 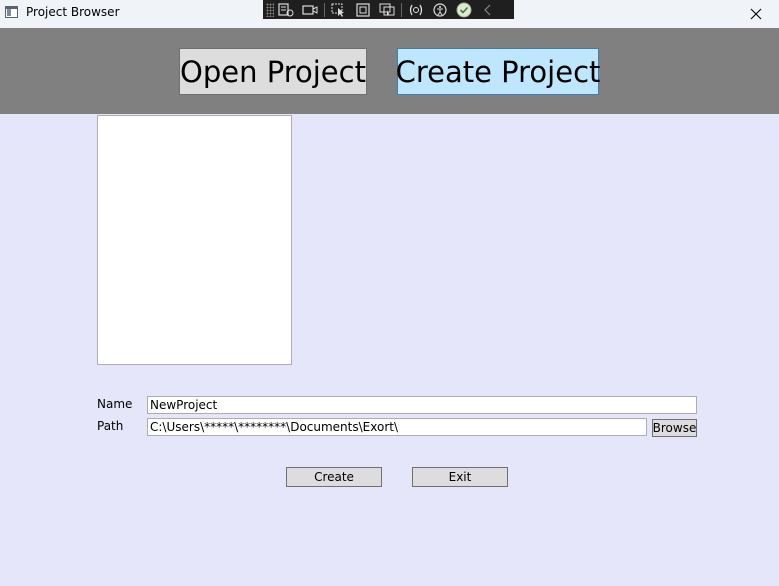 What do you see at coordinates (464, 9) in the screenshot?
I see `check-ok-icon` at bounding box center [464, 9].